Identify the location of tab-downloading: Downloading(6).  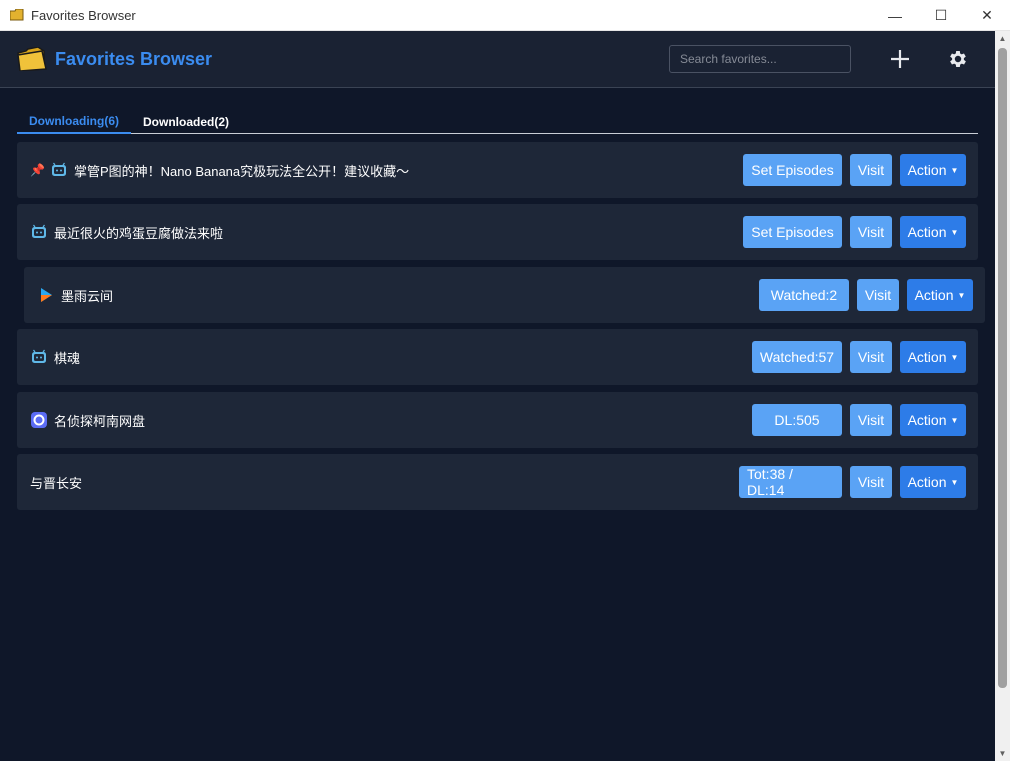
(74, 121).